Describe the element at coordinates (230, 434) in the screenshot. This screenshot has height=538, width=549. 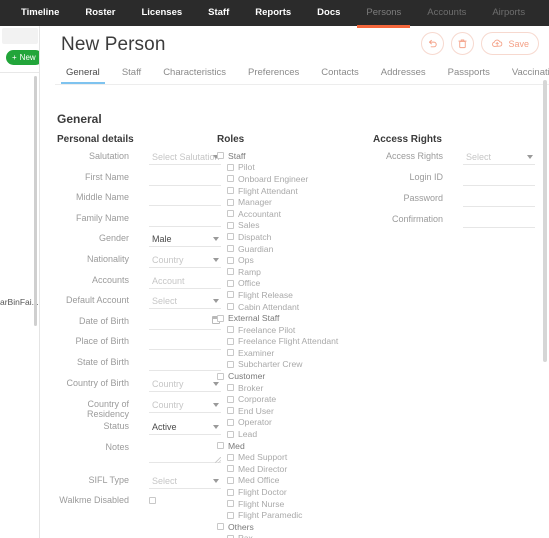
I see `checkbox-lead` at that location.